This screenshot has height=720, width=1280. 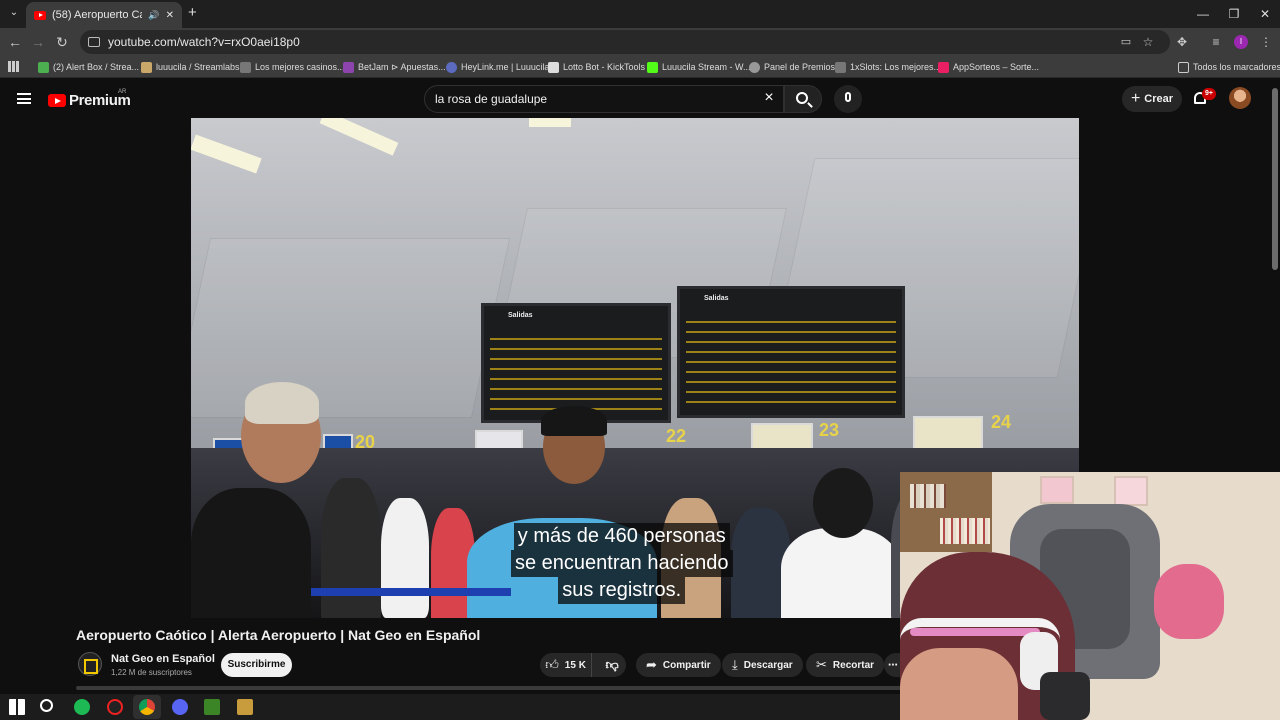 I want to click on thumbs-up-icon: 👍︎, so click(x=552, y=664).